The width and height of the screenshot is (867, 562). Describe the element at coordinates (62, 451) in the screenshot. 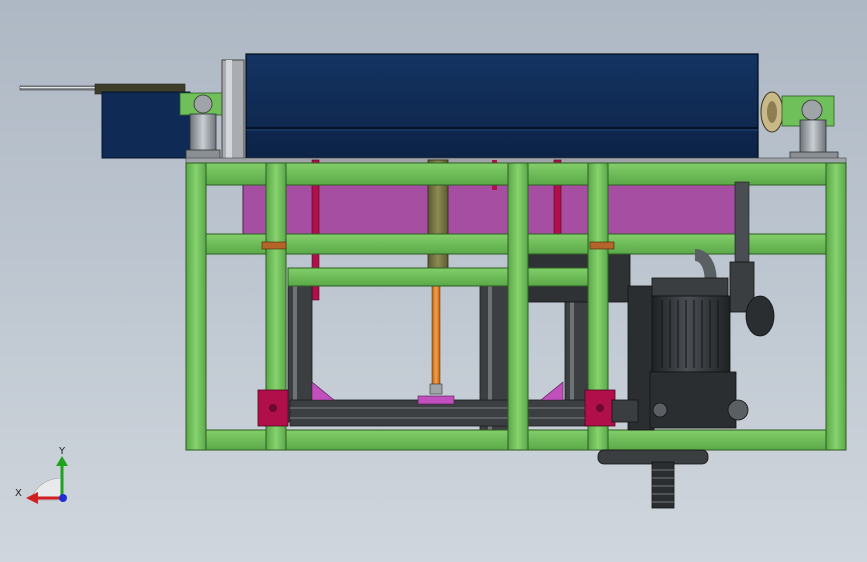

I see `y-axis-label: Y` at that location.